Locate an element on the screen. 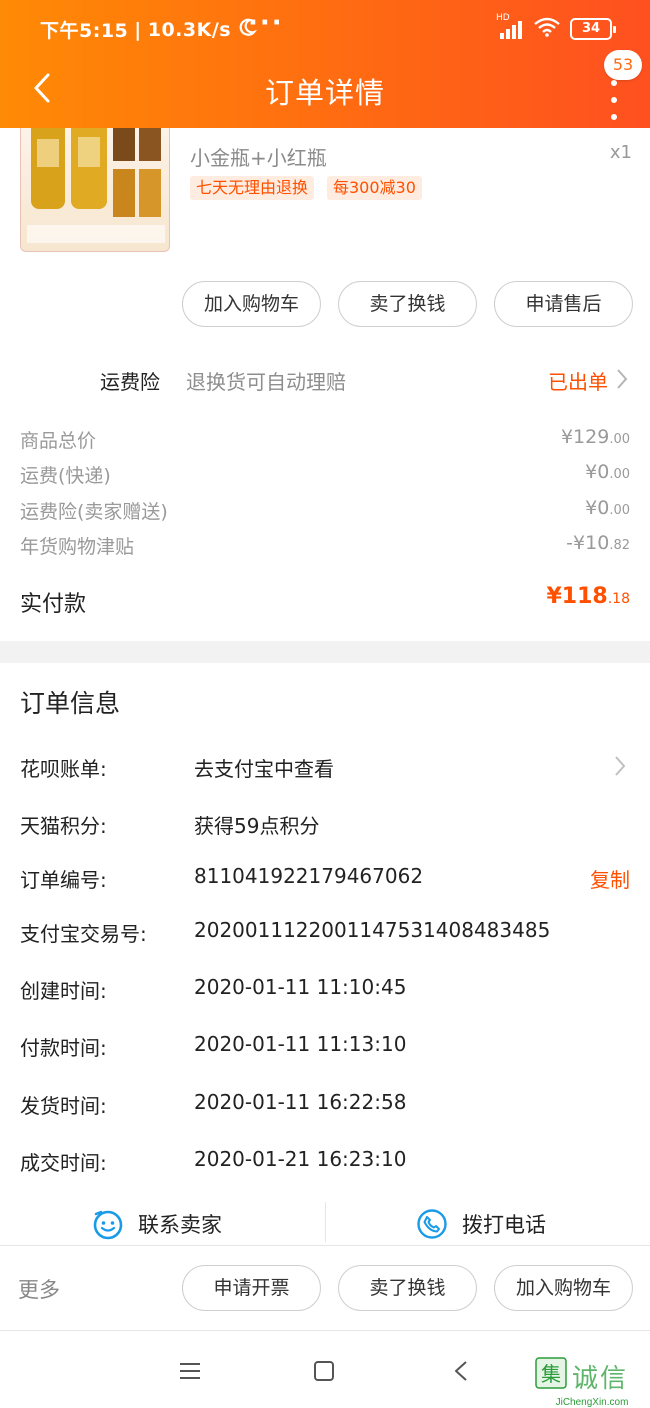 The height and width of the screenshot is (1408, 650). status-dots: ··· is located at coordinates (266, 23).